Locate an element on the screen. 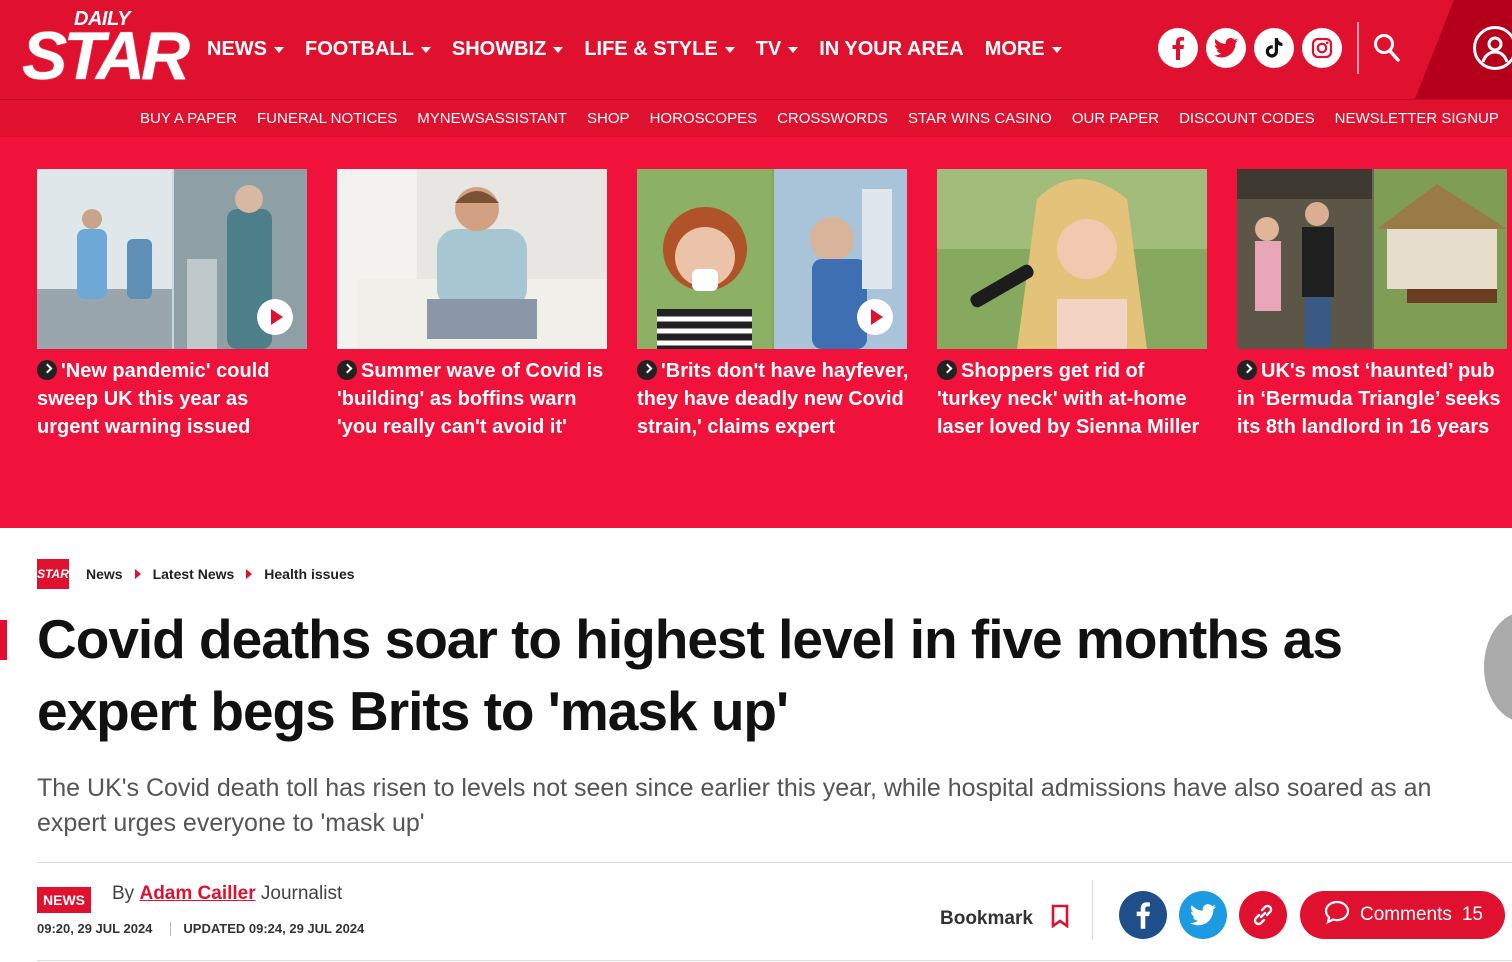  daily-star-logo: DAILY STAR is located at coordinates (106, 50).